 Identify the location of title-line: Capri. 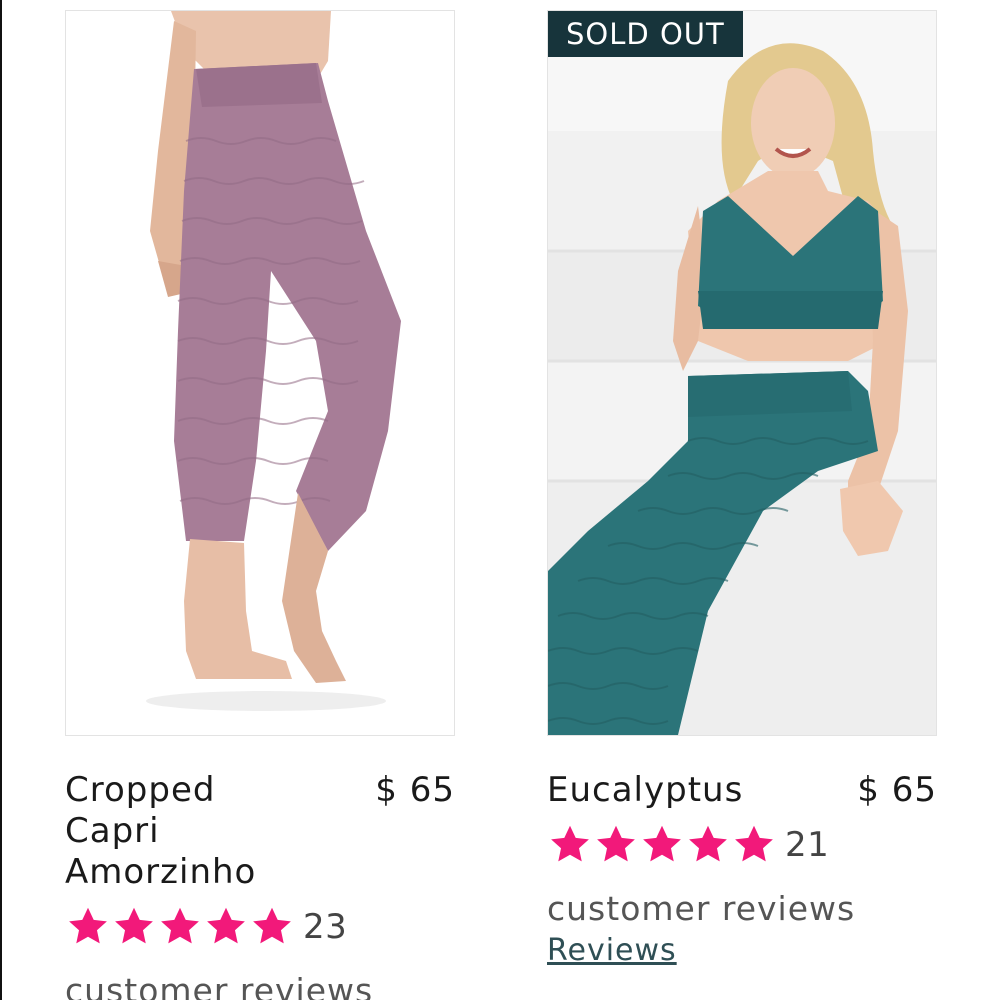
(112, 831).